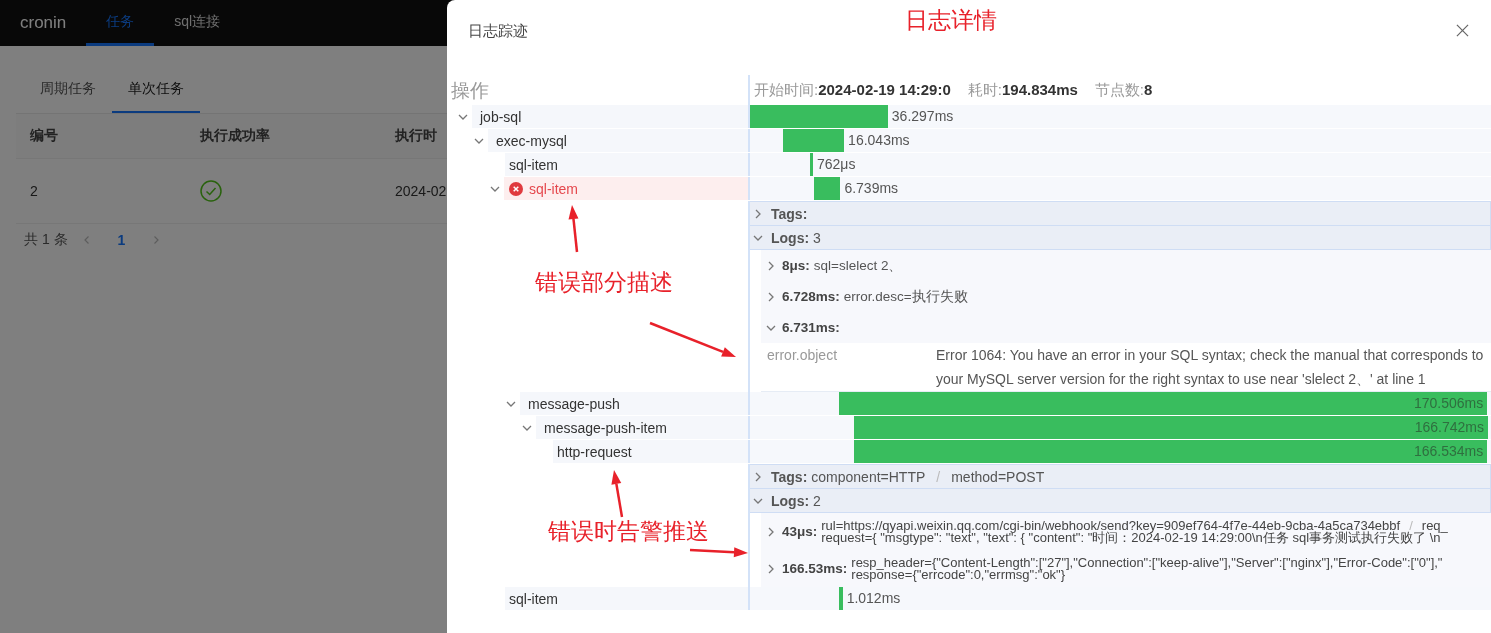  What do you see at coordinates (43, 23) in the screenshot?
I see `brand-name: cronin` at bounding box center [43, 23].